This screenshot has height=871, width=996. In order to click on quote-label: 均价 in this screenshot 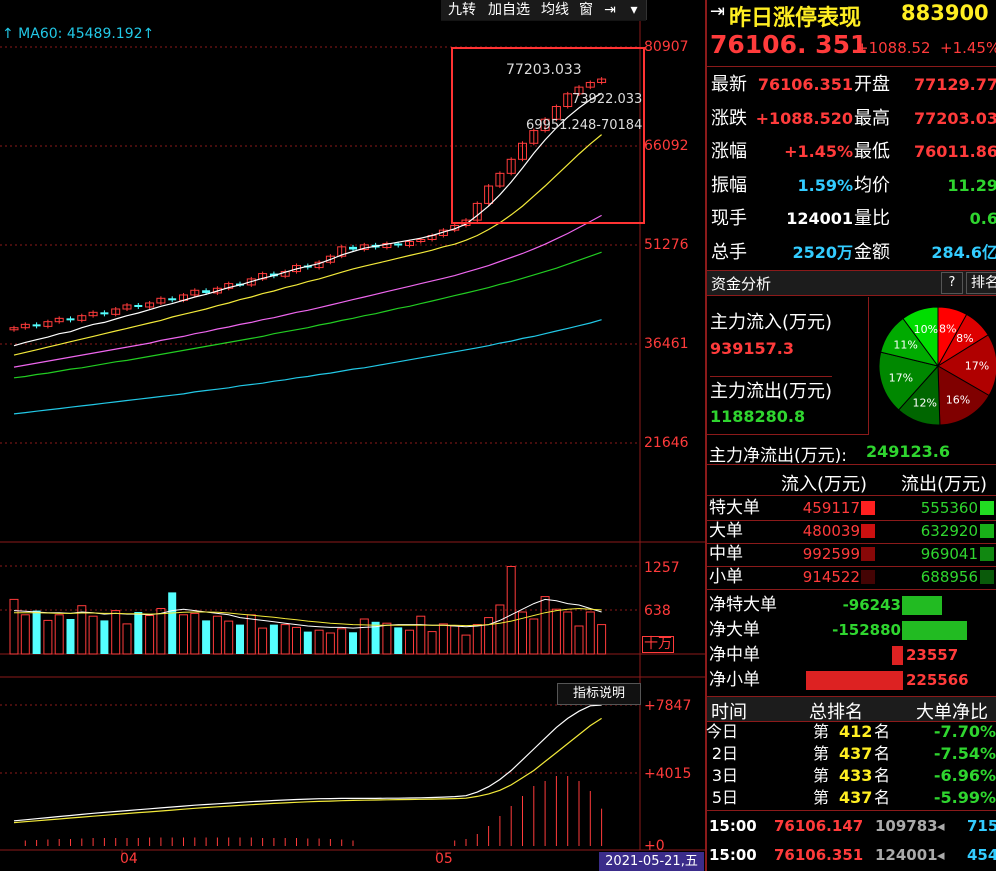, I will do `click(872, 185)`.